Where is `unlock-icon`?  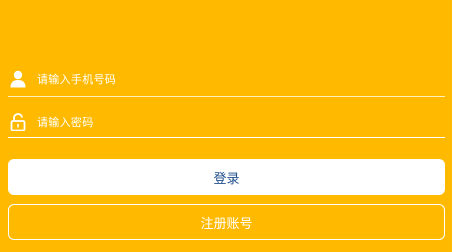
unlock-icon is located at coordinates (18, 122).